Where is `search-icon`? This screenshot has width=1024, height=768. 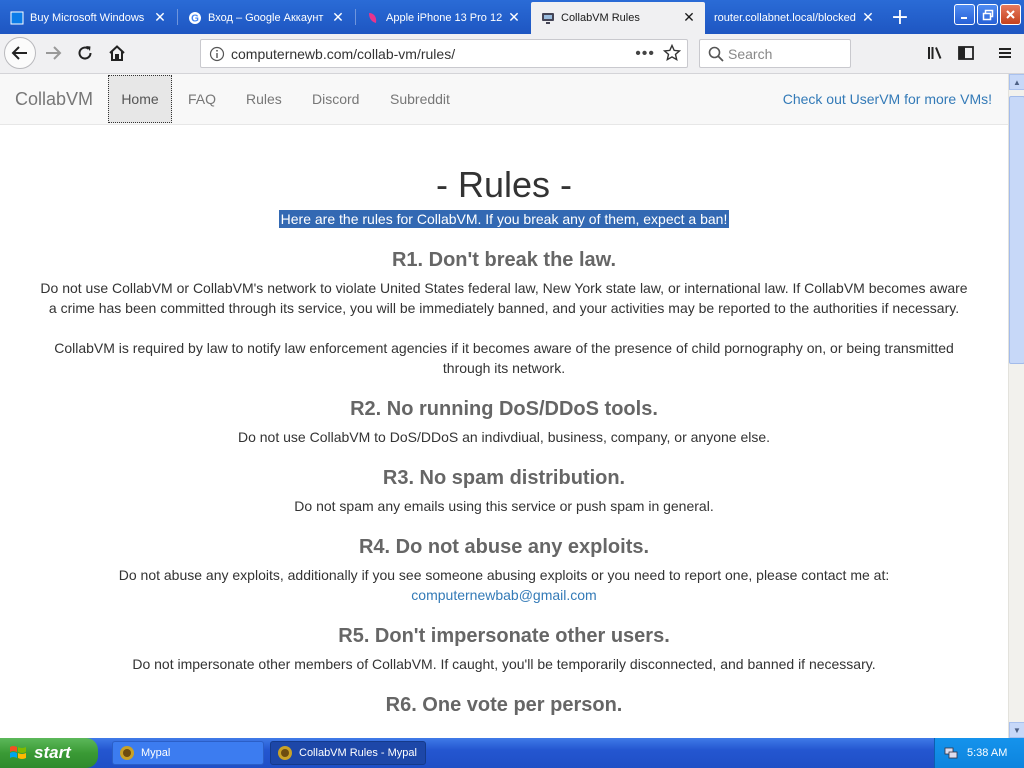 search-icon is located at coordinates (716, 54).